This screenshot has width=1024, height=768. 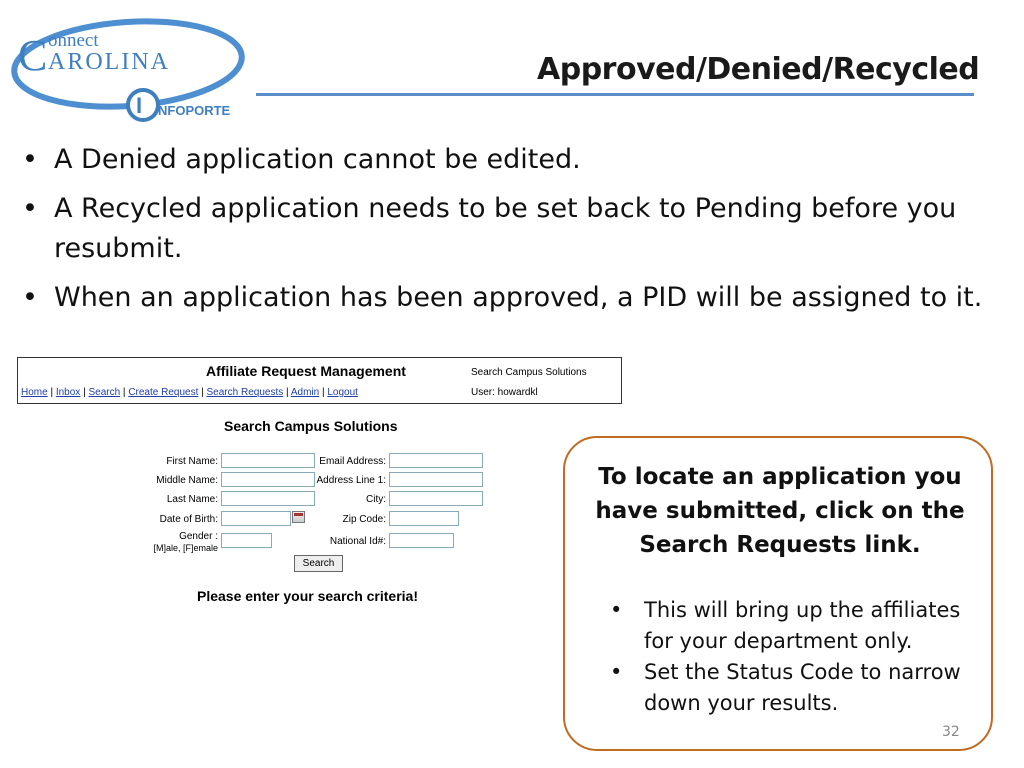 What do you see at coordinates (34, 392) in the screenshot?
I see `nav-home: Home` at bounding box center [34, 392].